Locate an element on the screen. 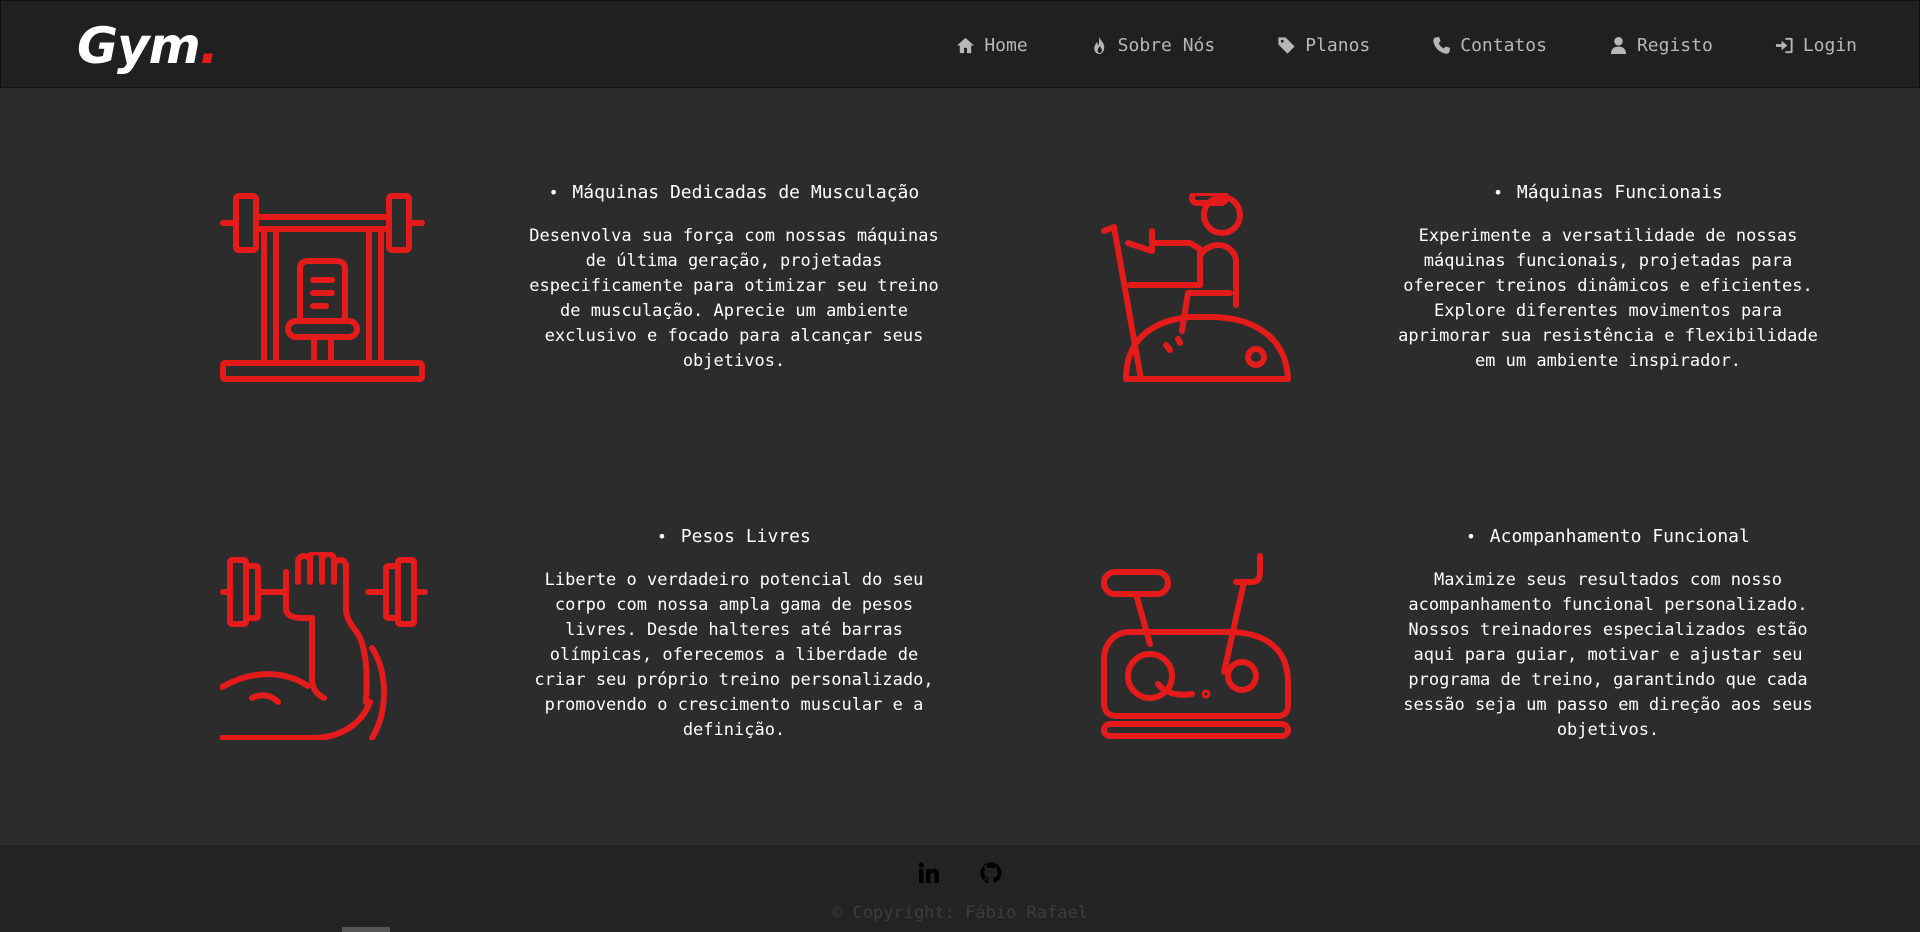 The image size is (1920, 932). user-icon is located at coordinates (1618, 45).